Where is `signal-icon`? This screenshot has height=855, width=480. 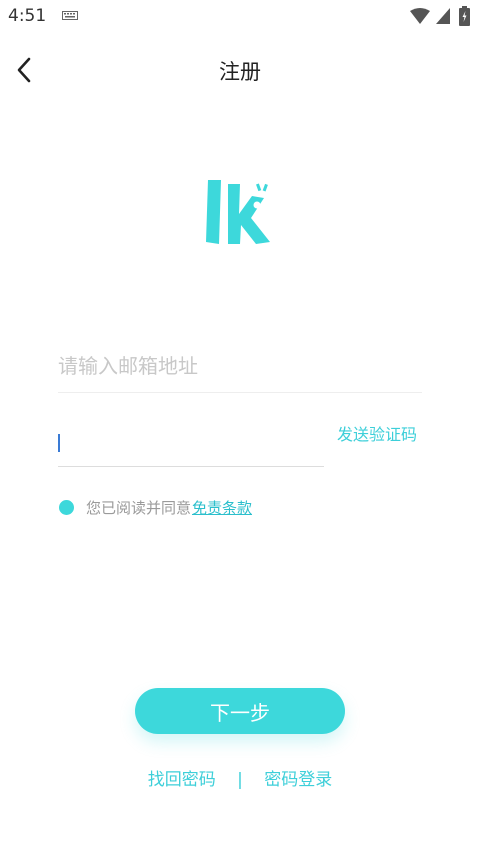
signal-icon is located at coordinates (443, 16).